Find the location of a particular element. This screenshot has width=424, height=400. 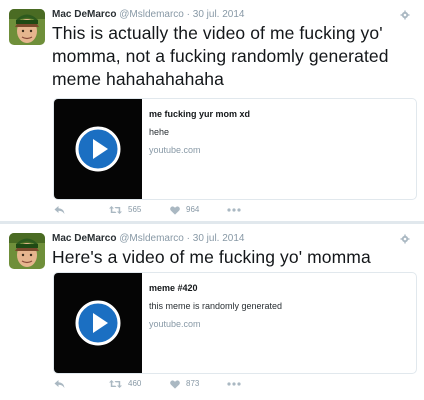

like-count: 873 is located at coordinates (193, 383).